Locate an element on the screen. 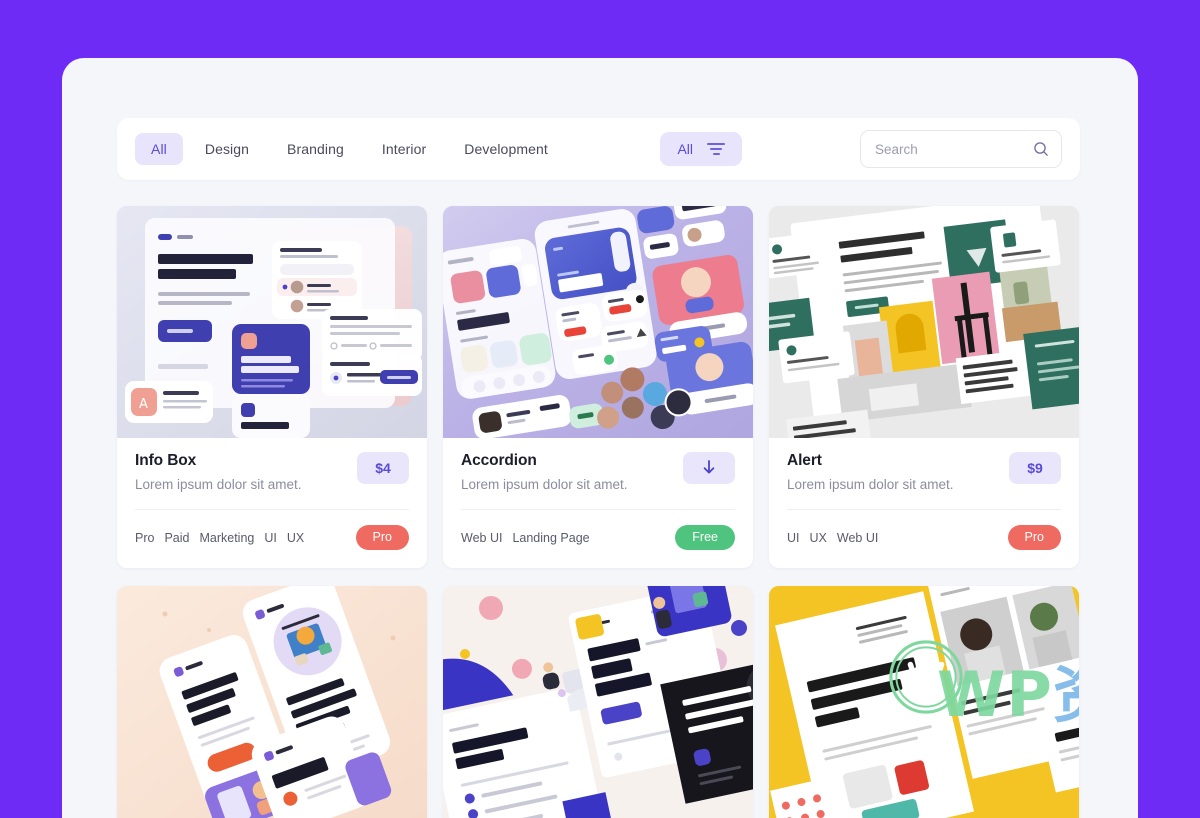 Image resolution: width=1200 pixels, height=818 pixels. card-footer: Pro Paid Marketing UI UX Pro is located at coordinates (272, 539).